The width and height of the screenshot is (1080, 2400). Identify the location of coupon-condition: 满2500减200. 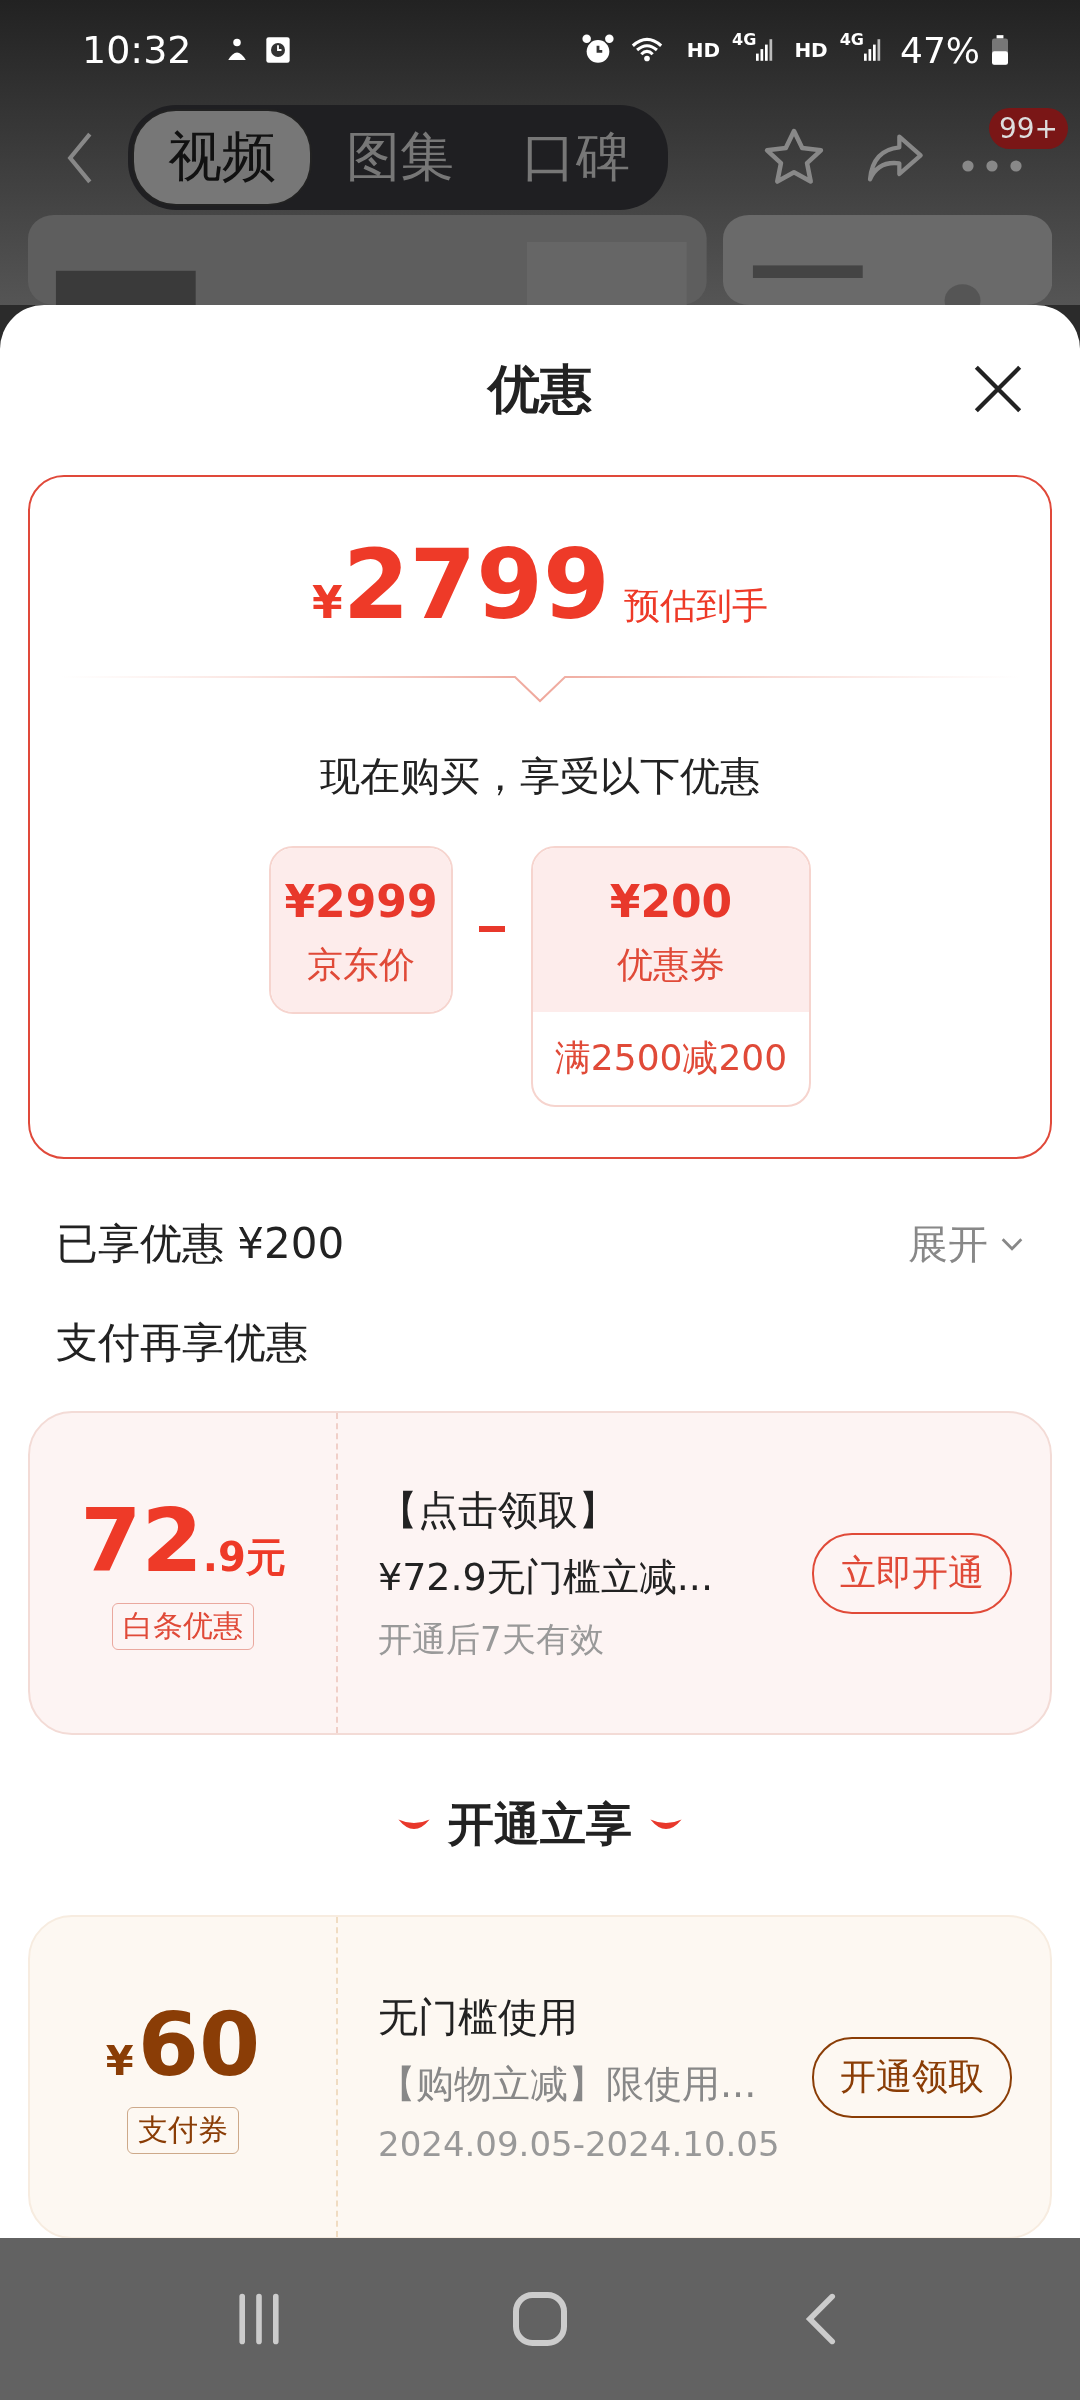
(671, 1058).